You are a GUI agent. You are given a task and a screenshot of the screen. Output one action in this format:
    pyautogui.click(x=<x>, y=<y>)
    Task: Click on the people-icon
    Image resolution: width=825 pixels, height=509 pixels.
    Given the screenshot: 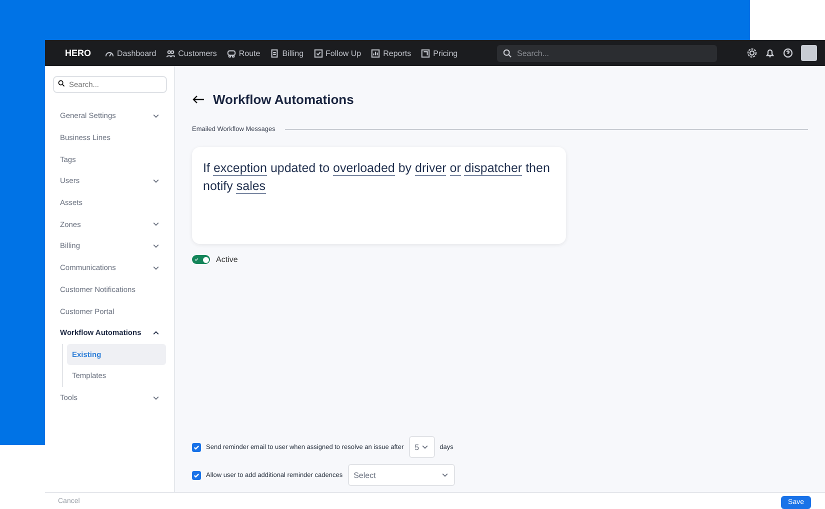 What is the action you would take?
    pyautogui.click(x=171, y=53)
    